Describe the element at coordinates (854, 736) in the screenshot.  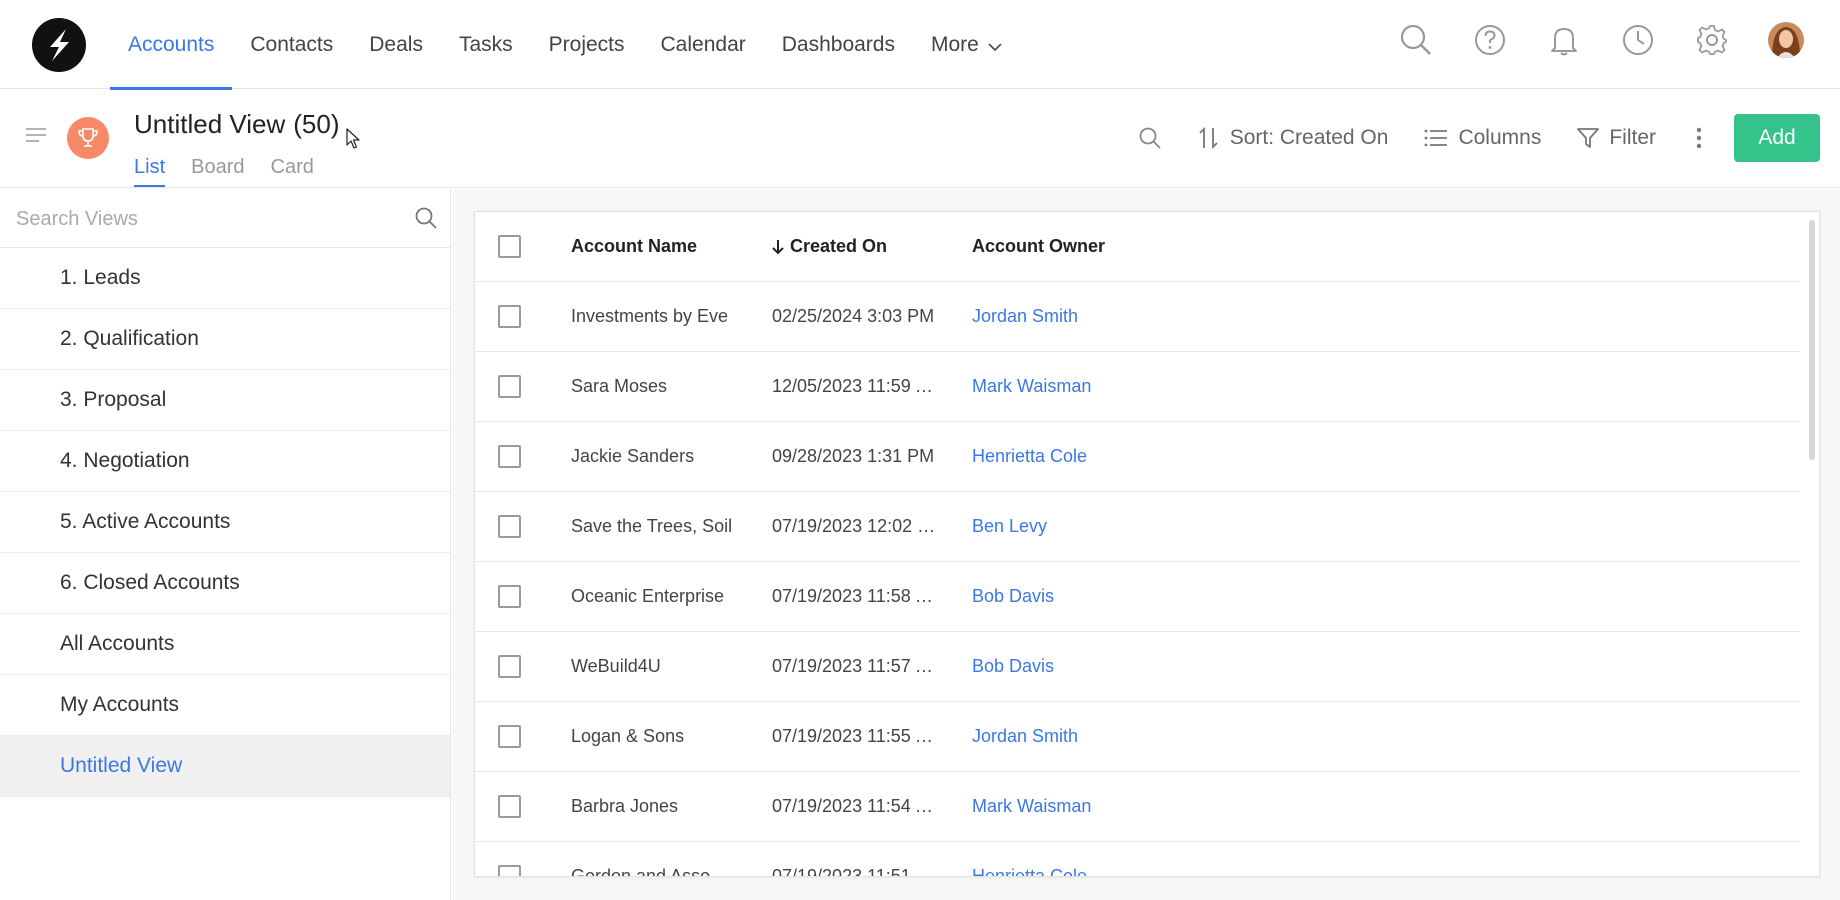
I see `created-on-cell: 07/19/2023 11:55 AM` at that location.